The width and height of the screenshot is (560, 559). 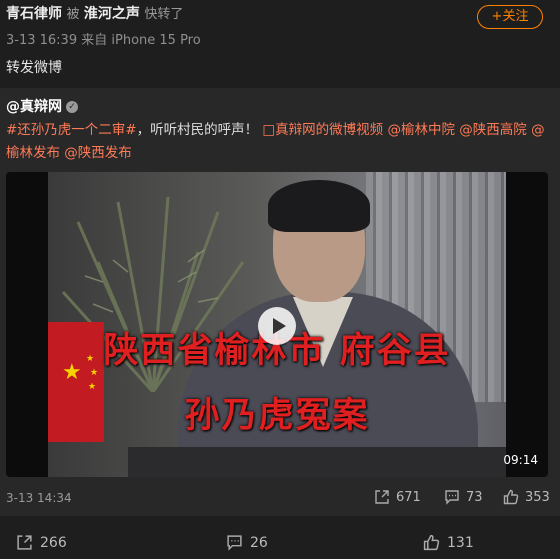 I want to click on original-comment-count: 73, so click(x=474, y=497).